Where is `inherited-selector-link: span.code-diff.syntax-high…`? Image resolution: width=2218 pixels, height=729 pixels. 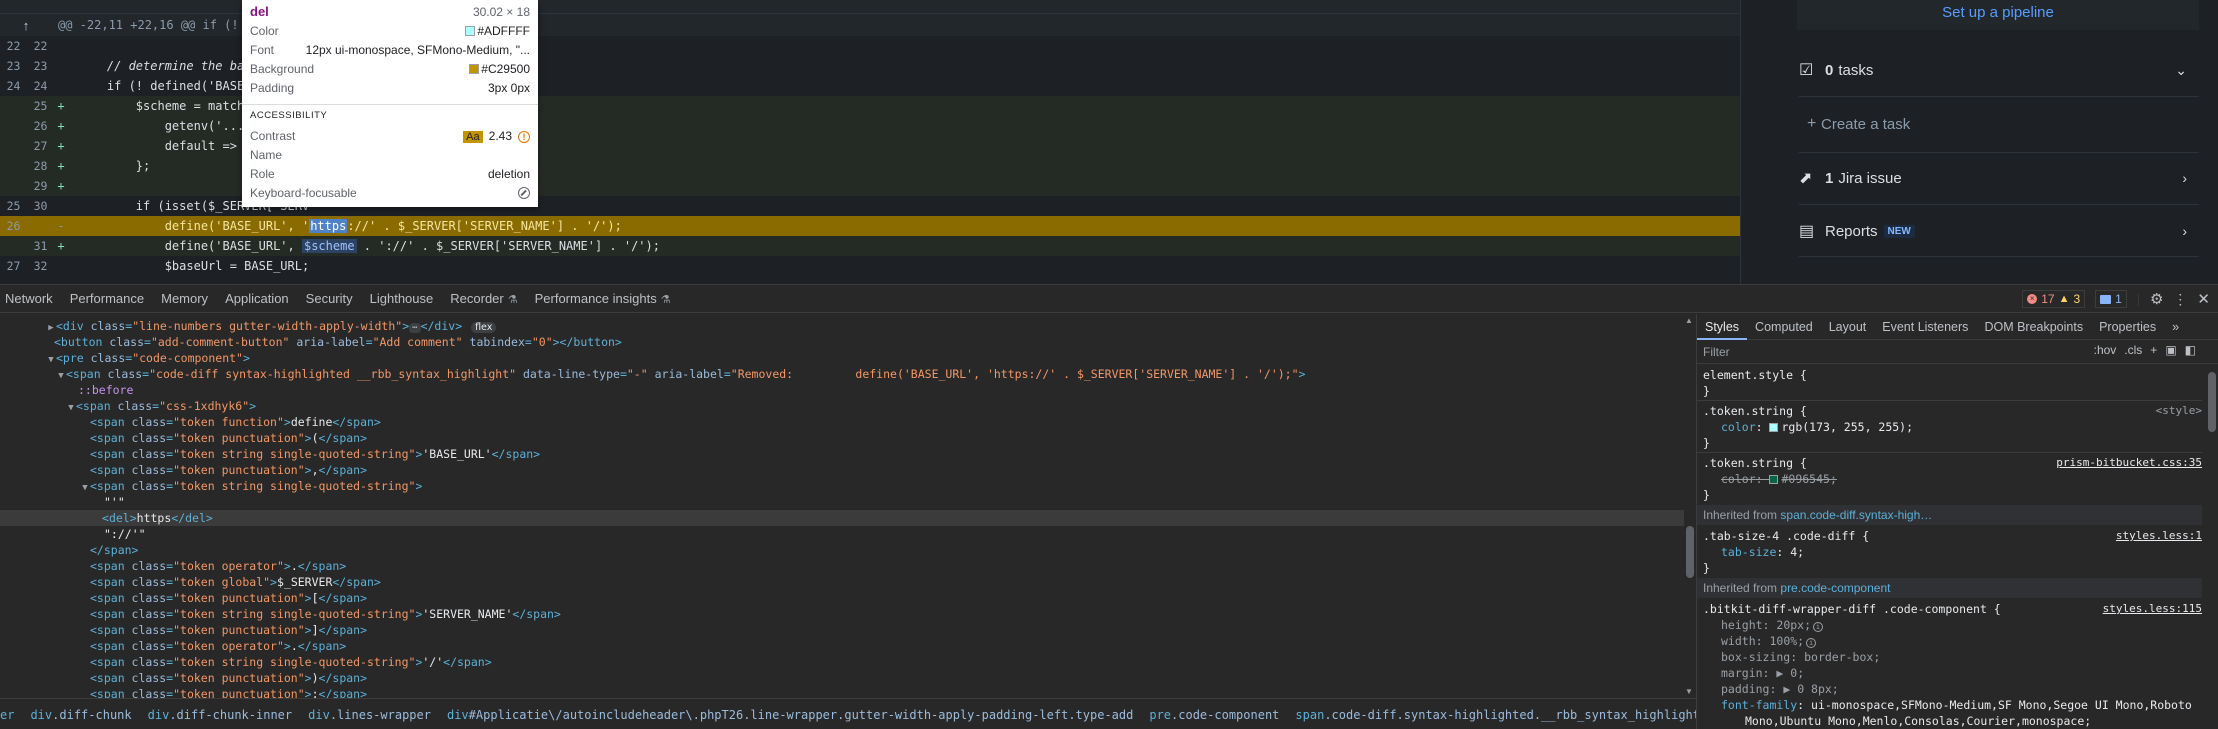
inherited-selector-link: span.code-diff.syntax-high… is located at coordinates (1856, 515).